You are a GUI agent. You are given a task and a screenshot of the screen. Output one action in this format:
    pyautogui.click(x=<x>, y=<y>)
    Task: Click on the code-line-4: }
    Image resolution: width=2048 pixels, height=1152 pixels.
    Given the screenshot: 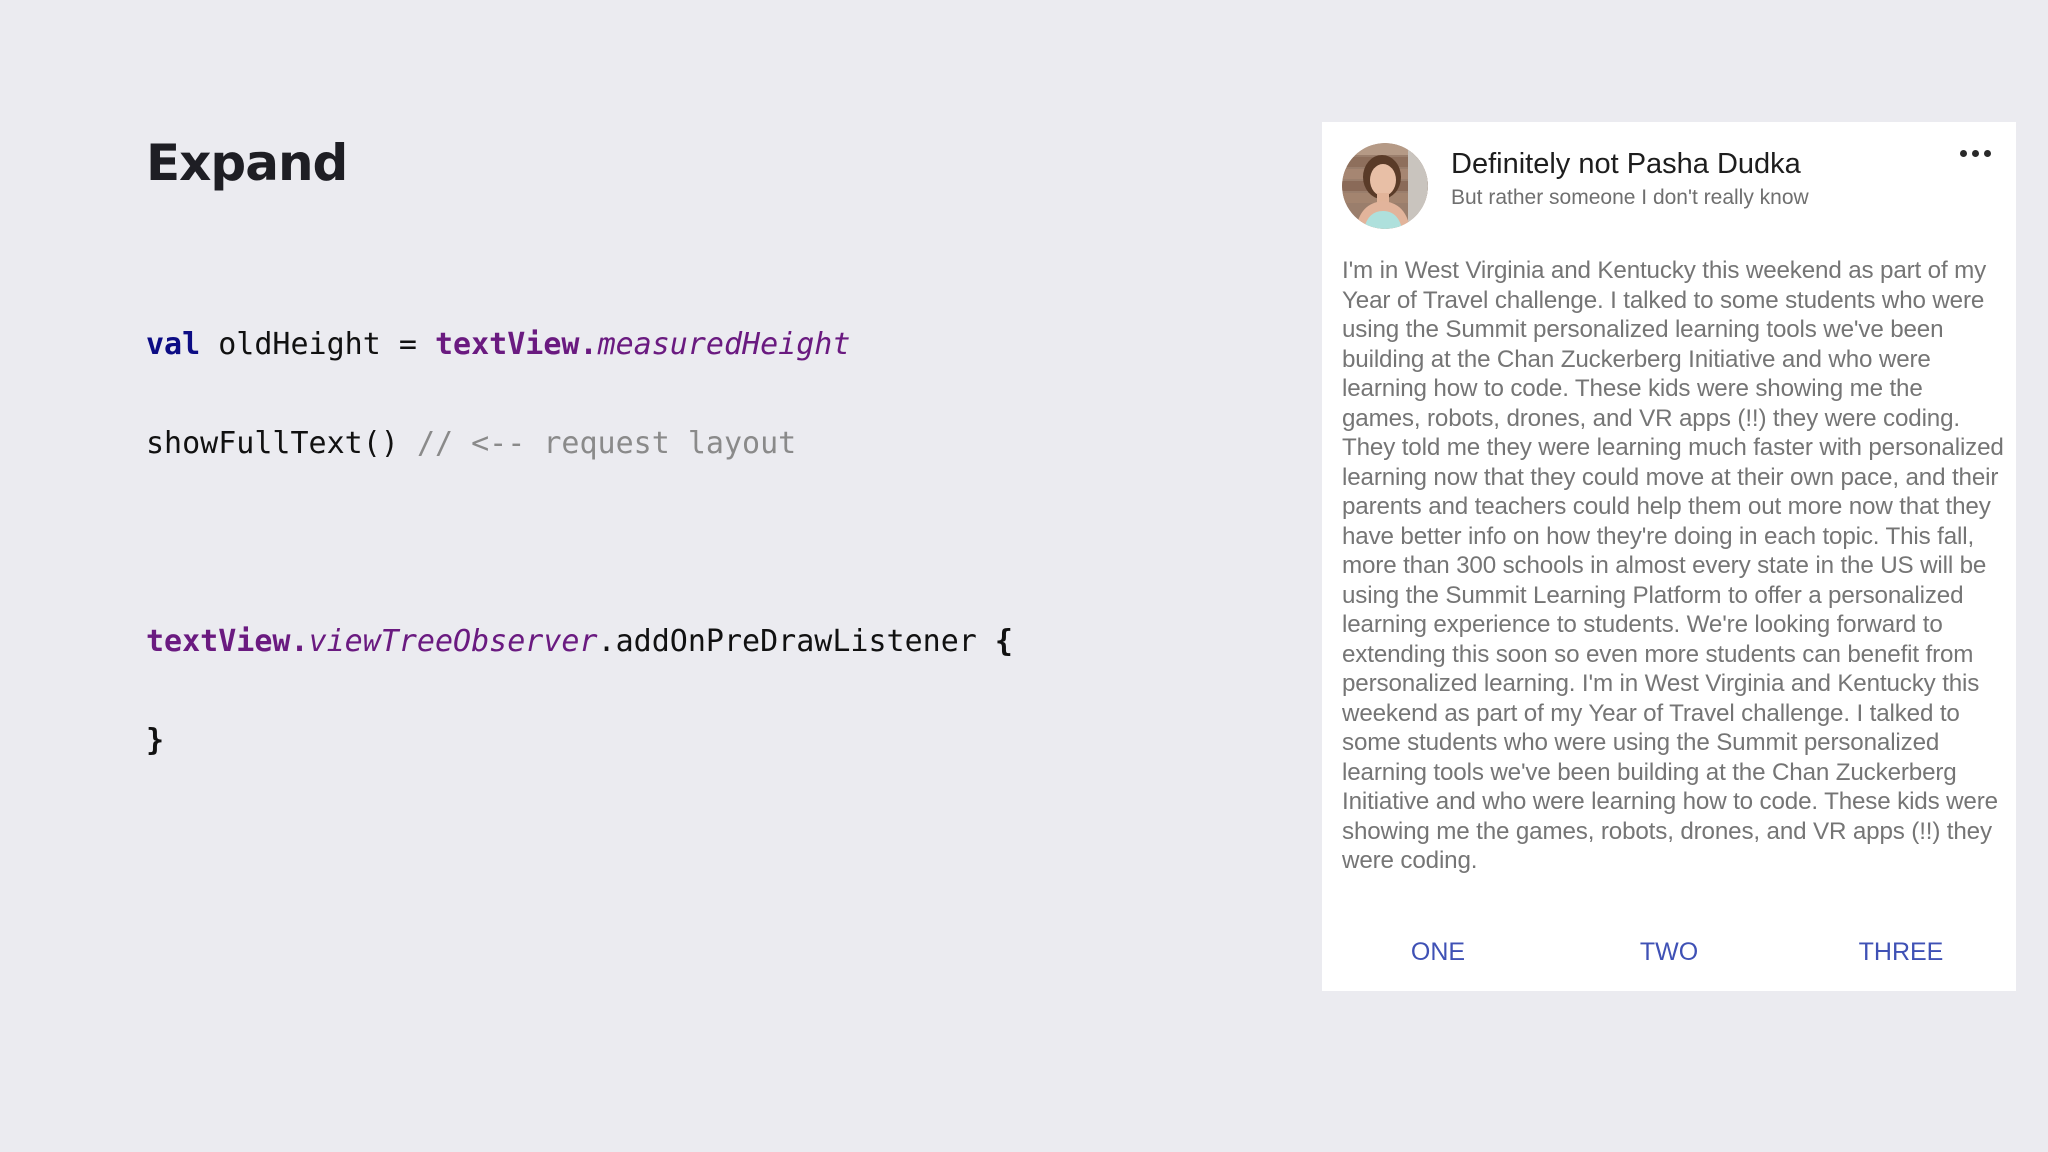 What is the action you would take?
    pyautogui.click(x=579, y=740)
    